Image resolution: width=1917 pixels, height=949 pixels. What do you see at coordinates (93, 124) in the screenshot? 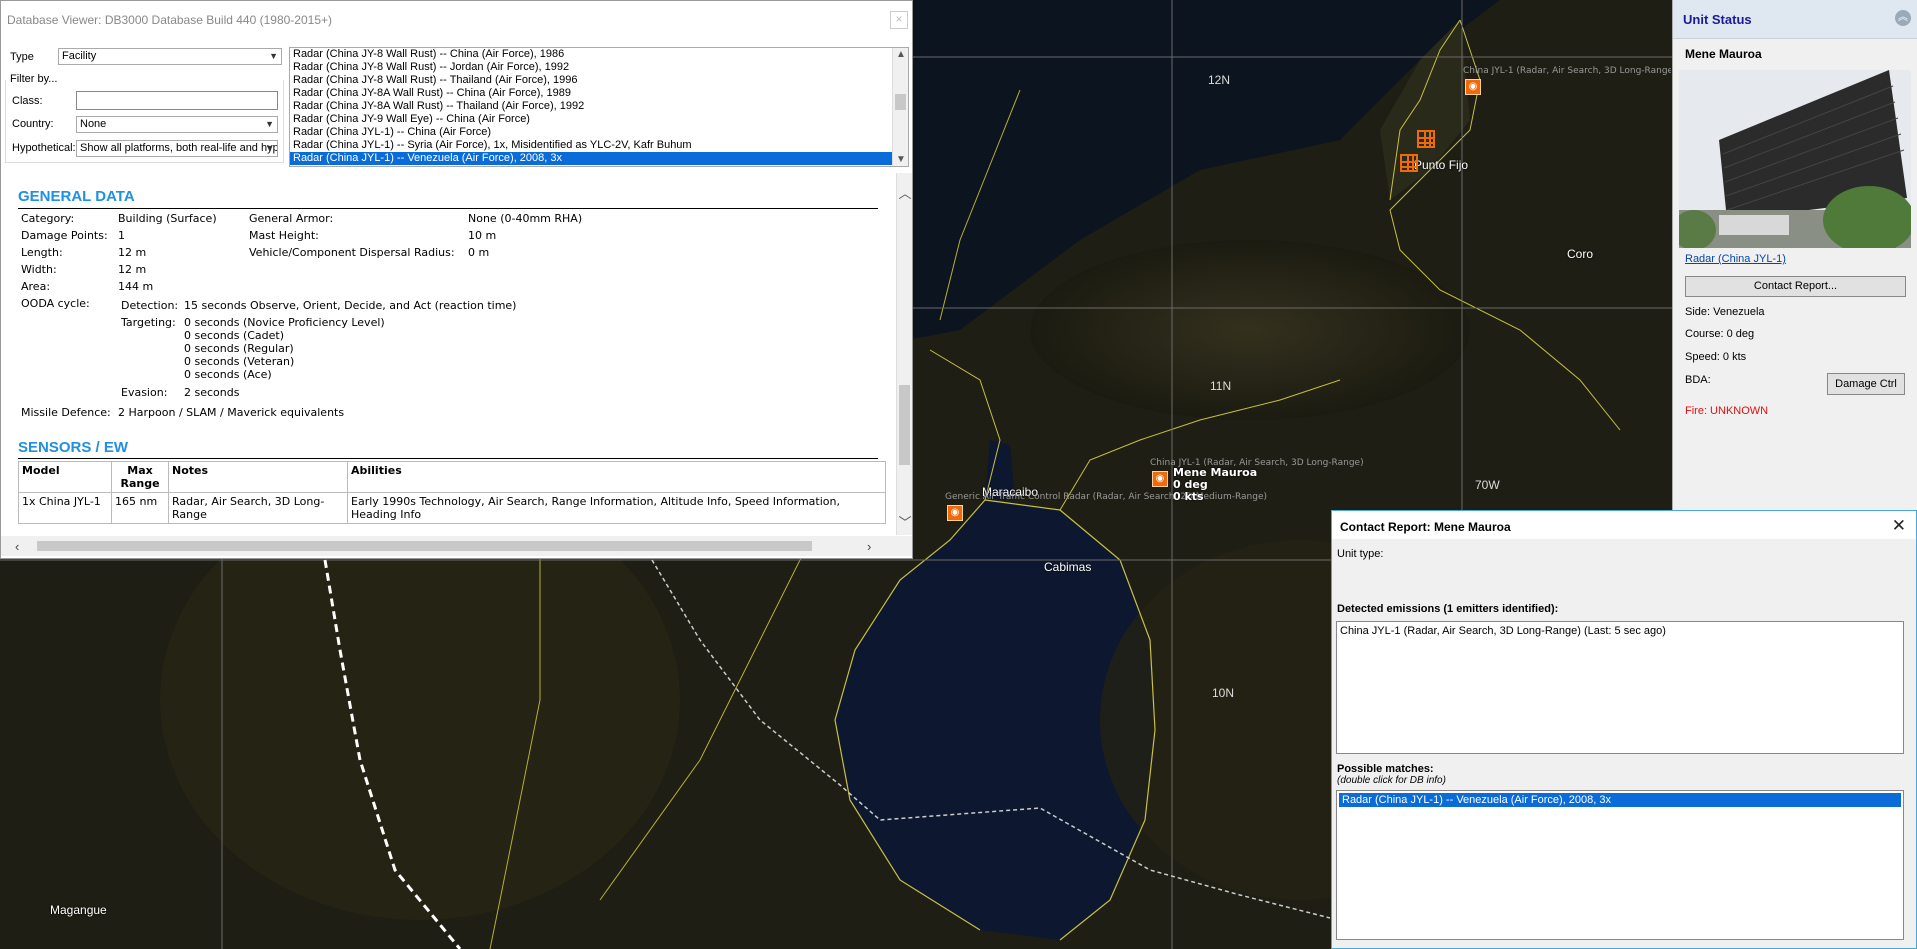
I see `country-select-value: None` at bounding box center [93, 124].